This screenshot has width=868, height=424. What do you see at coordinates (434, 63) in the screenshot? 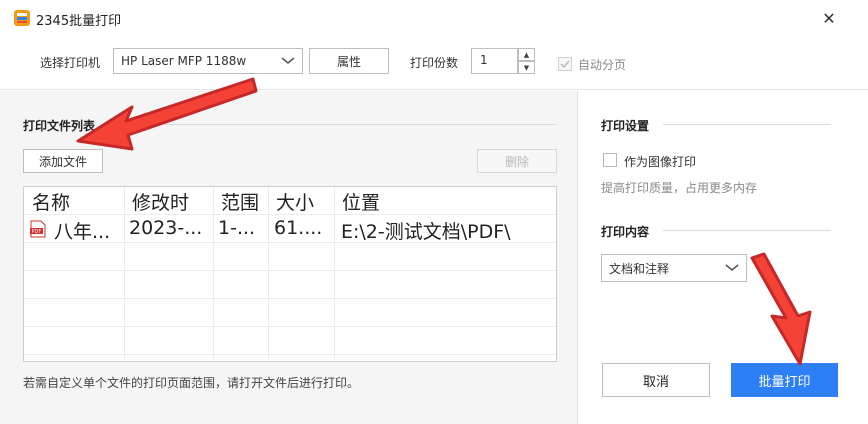
I see `copies-label: 打印份数` at bounding box center [434, 63].